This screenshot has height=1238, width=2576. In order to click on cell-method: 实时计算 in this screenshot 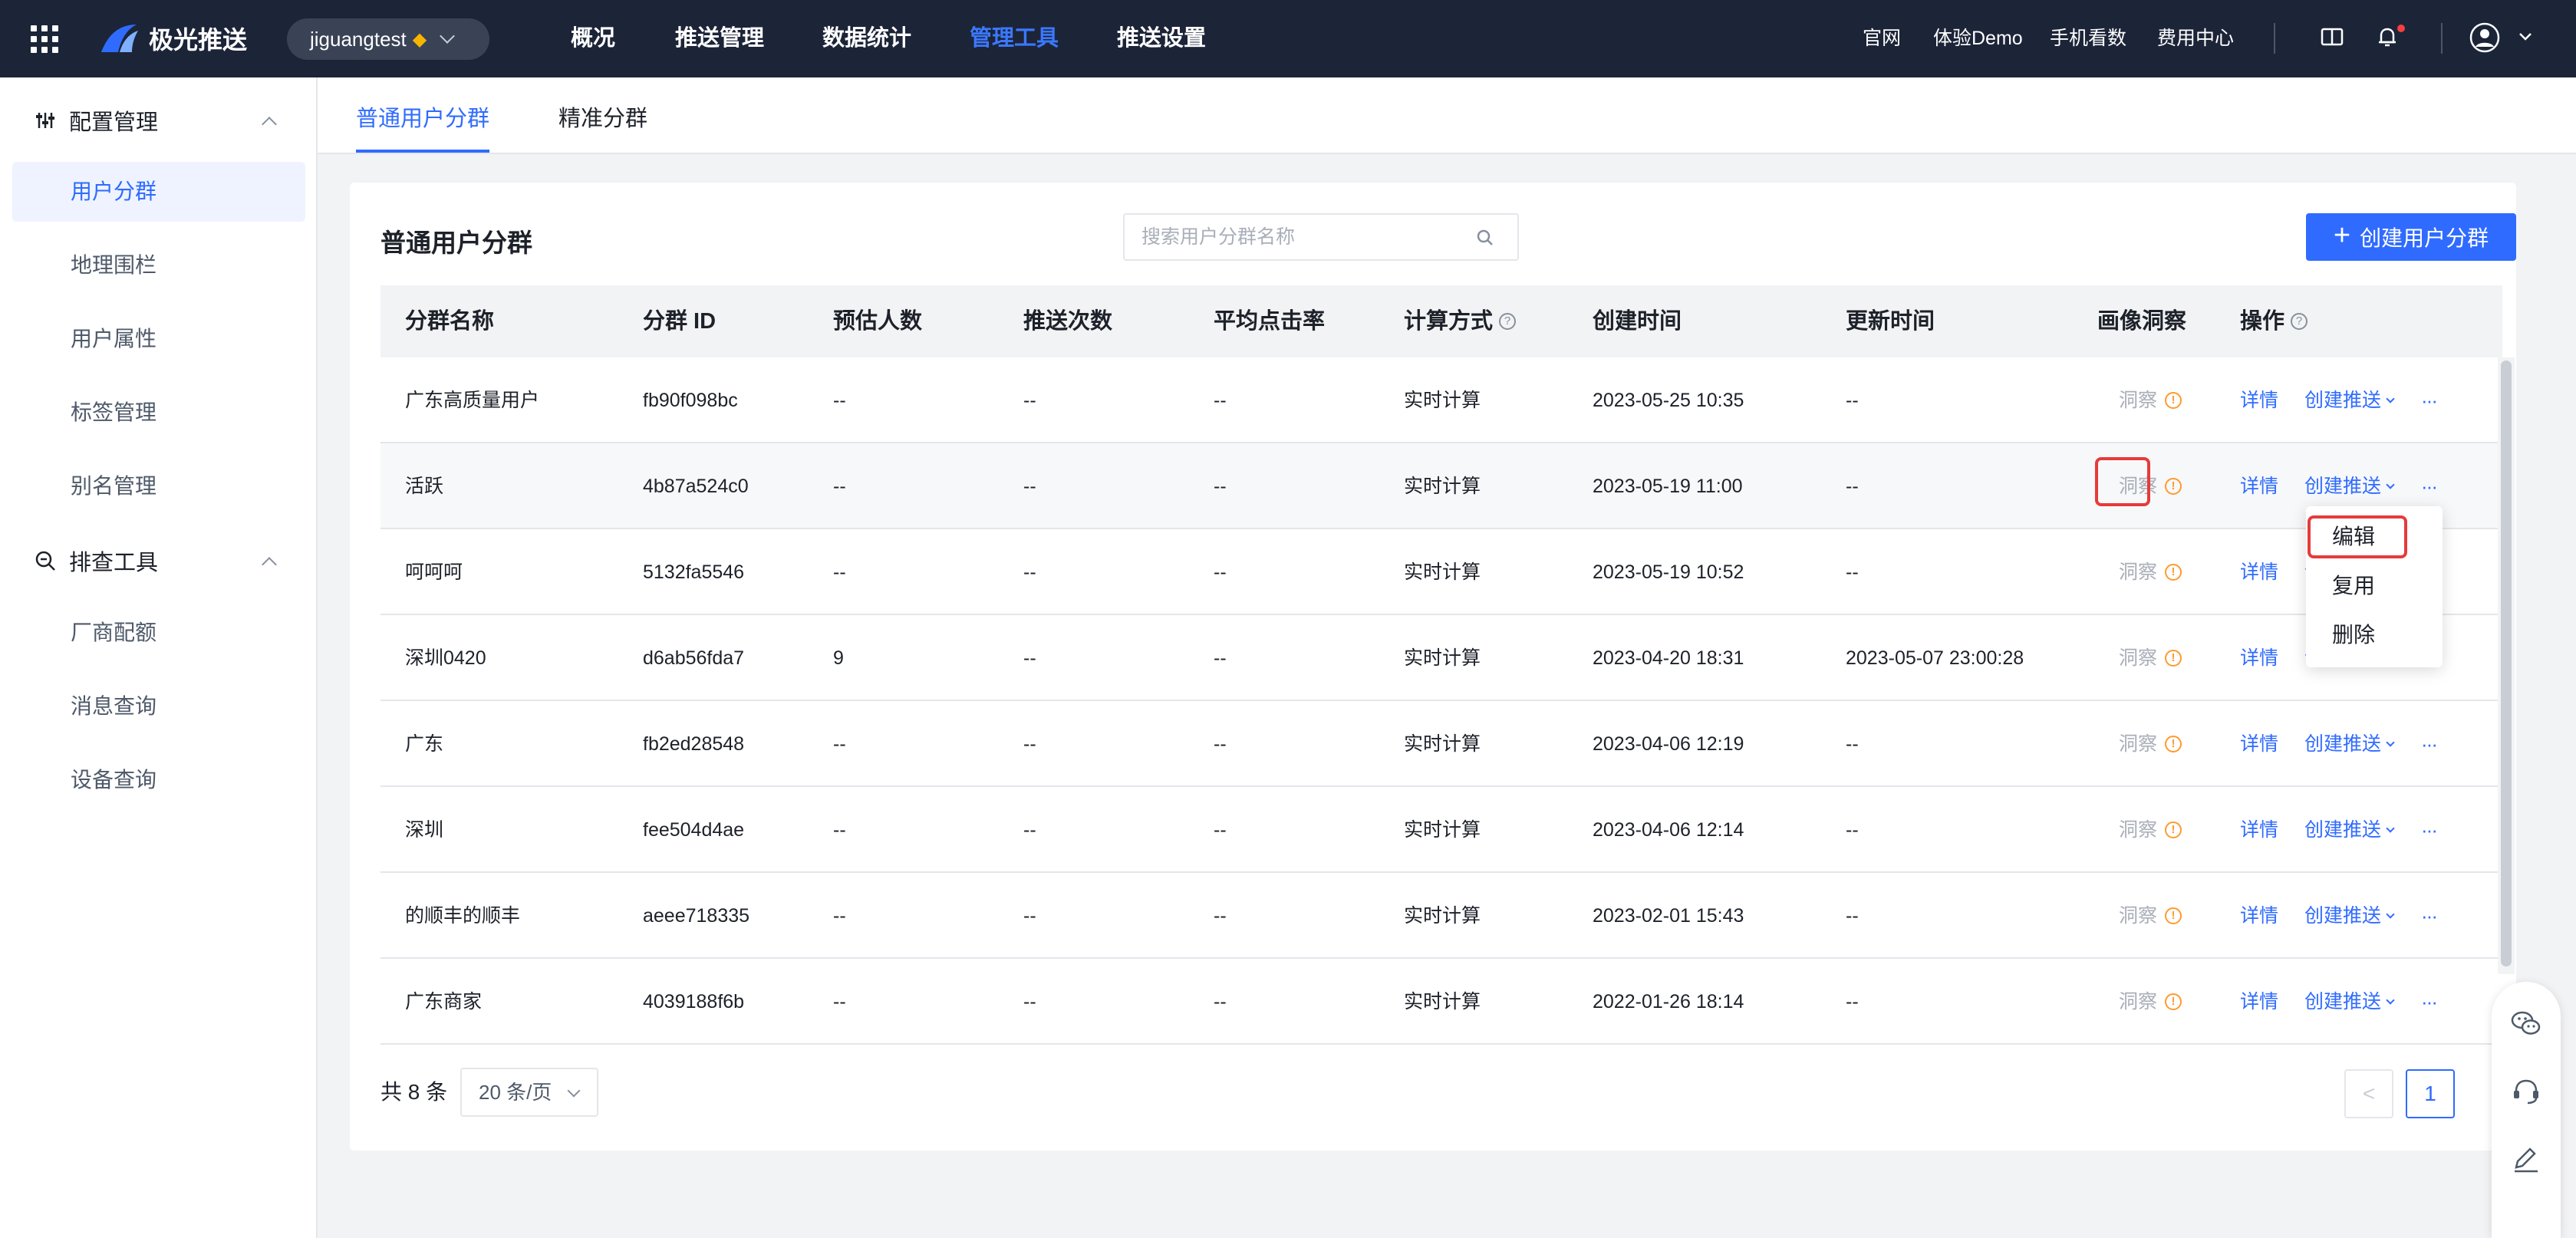, I will do `click(1442, 400)`.